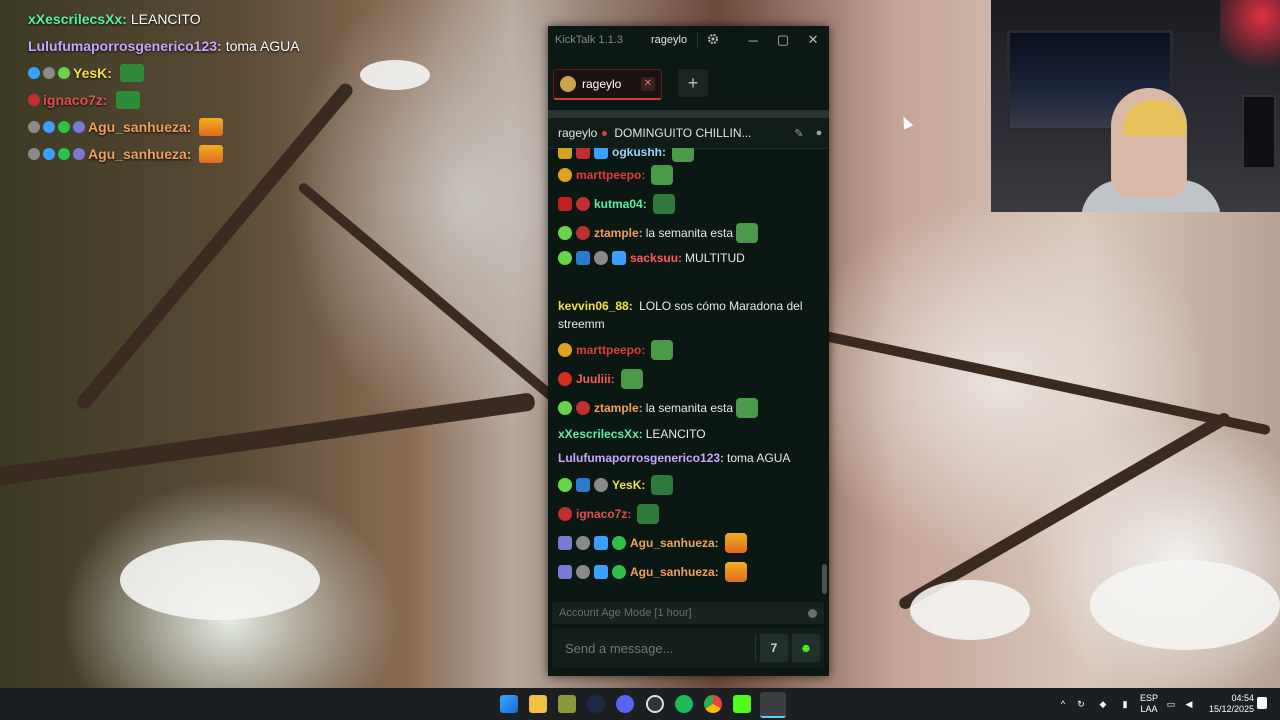 The image size is (1280, 720). What do you see at coordinates (595, 379) in the screenshot?
I see `chat-username: Juuliii:` at bounding box center [595, 379].